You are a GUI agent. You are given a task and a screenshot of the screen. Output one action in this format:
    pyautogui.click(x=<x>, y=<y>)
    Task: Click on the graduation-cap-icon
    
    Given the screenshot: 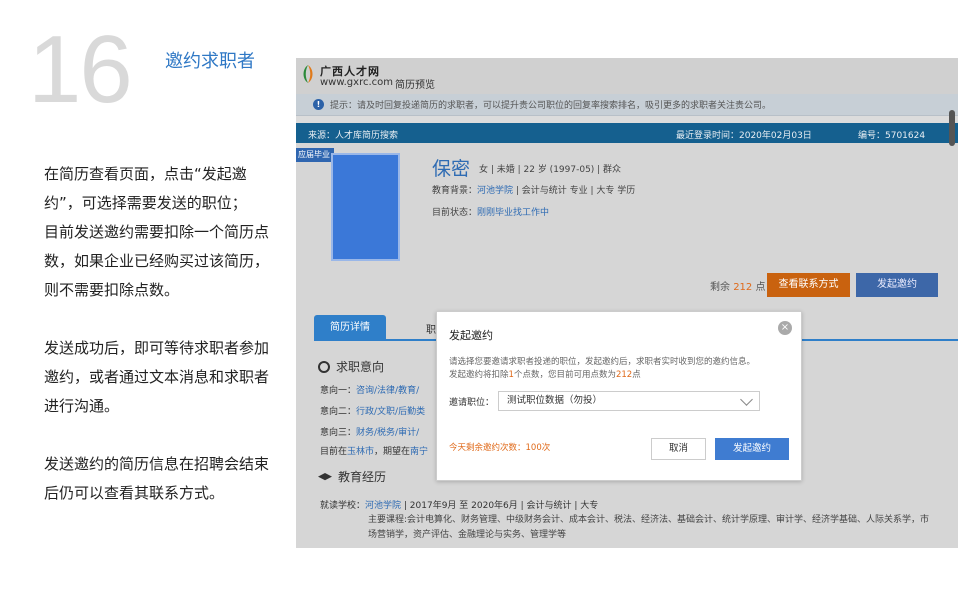 What is the action you would take?
    pyautogui.click(x=325, y=477)
    